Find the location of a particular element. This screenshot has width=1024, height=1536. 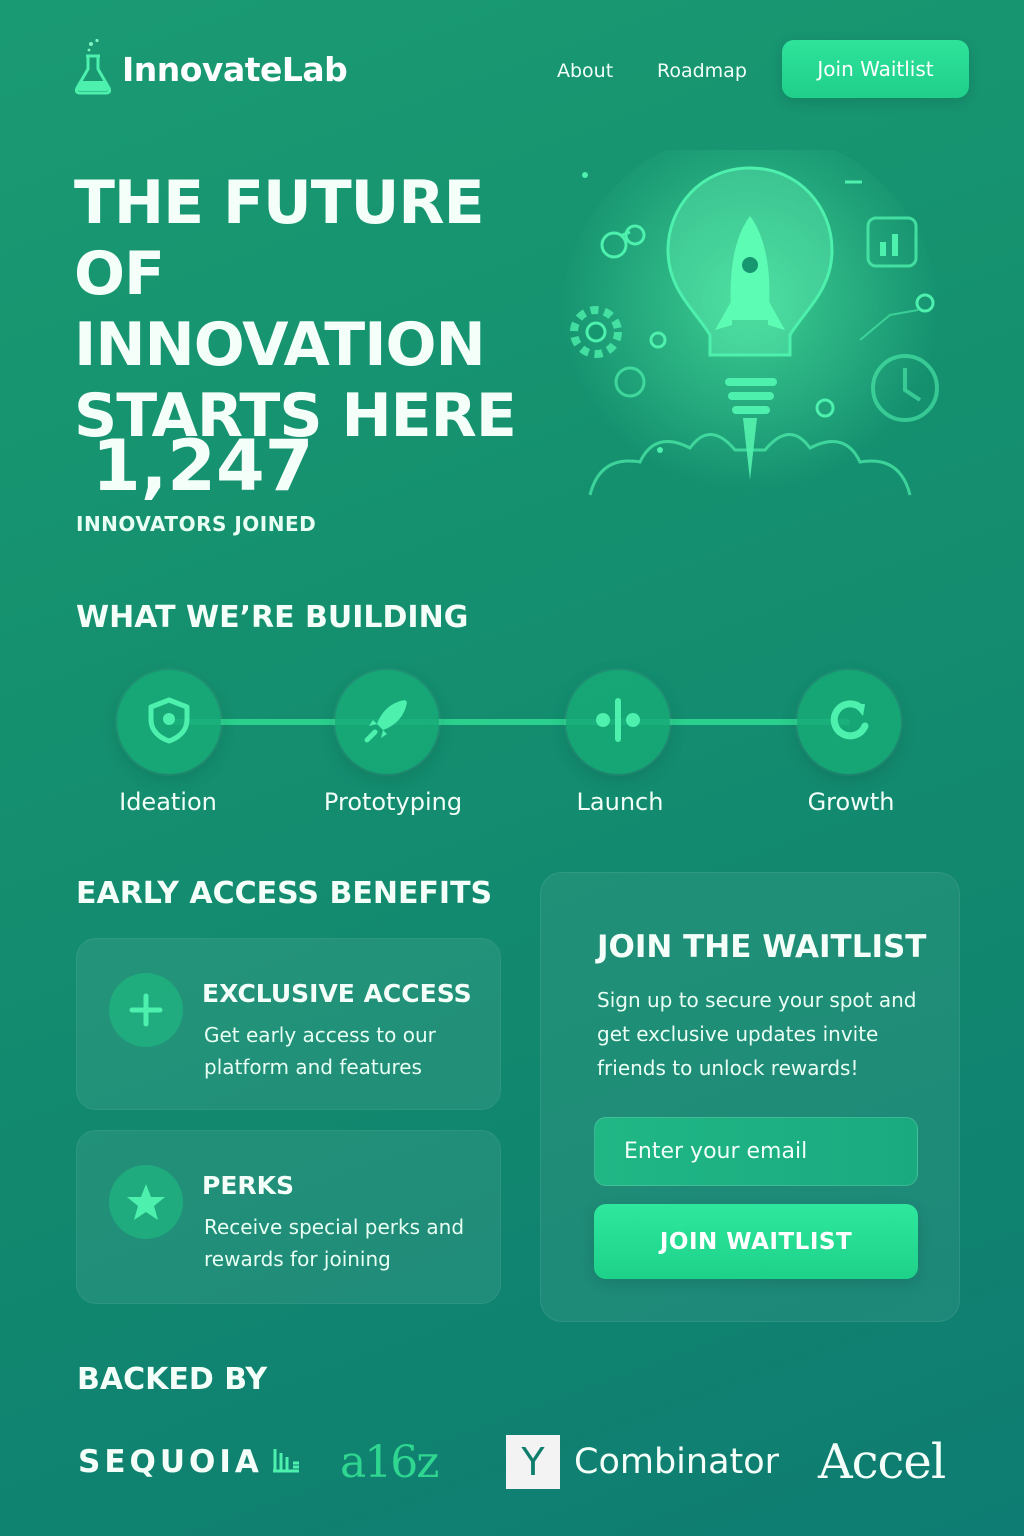

step-growth is located at coordinates (849, 722).